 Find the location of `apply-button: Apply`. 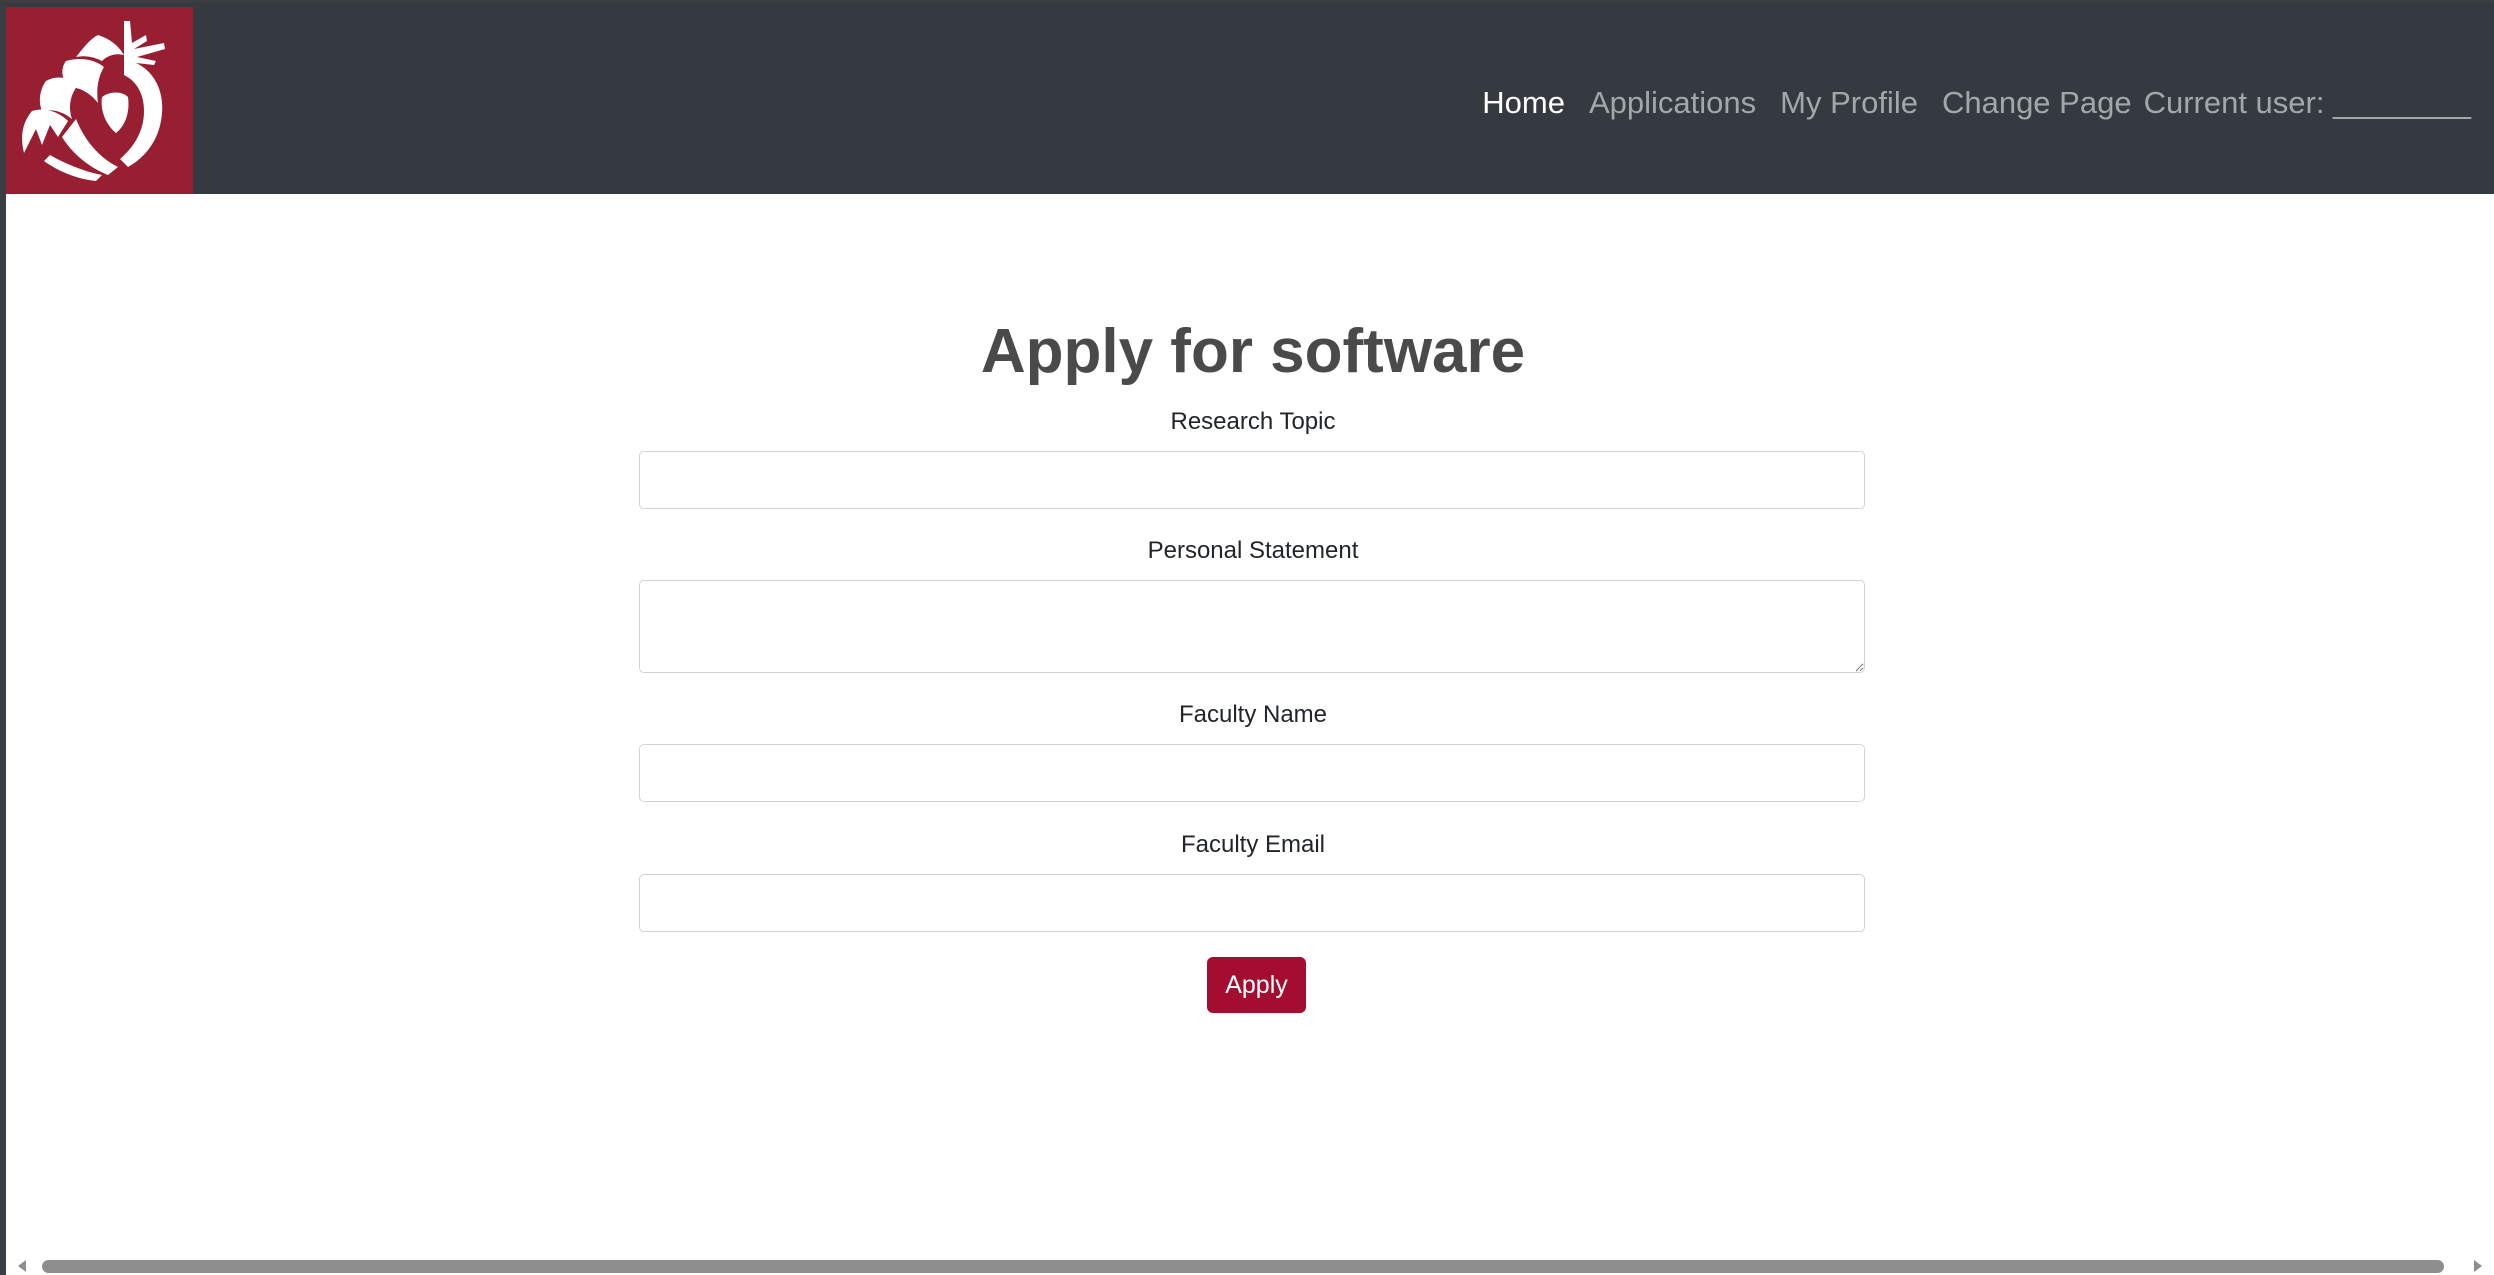

apply-button: Apply is located at coordinates (1256, 985).